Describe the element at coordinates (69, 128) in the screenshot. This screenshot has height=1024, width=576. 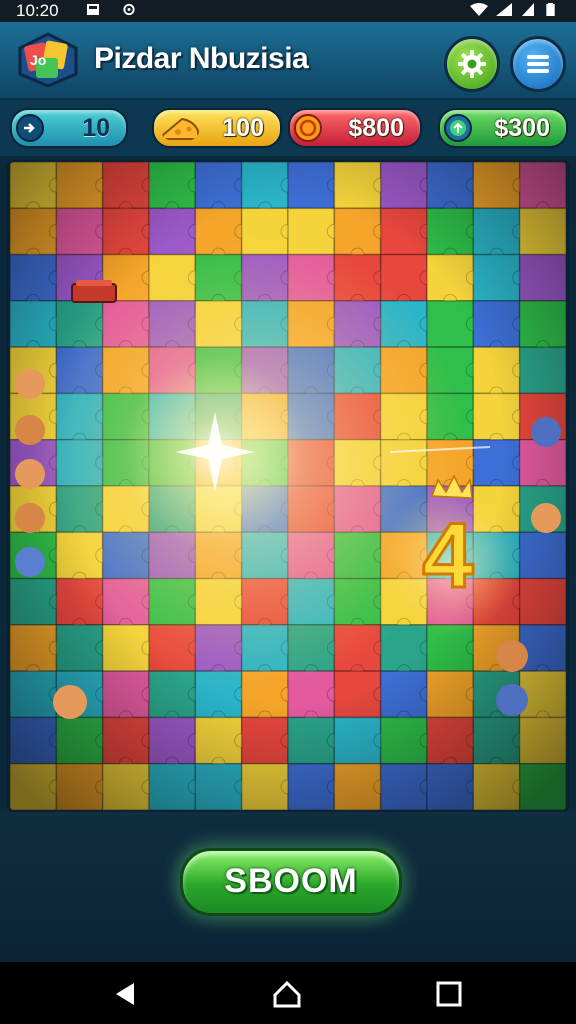
I see `moves-counter: 10` at that location.